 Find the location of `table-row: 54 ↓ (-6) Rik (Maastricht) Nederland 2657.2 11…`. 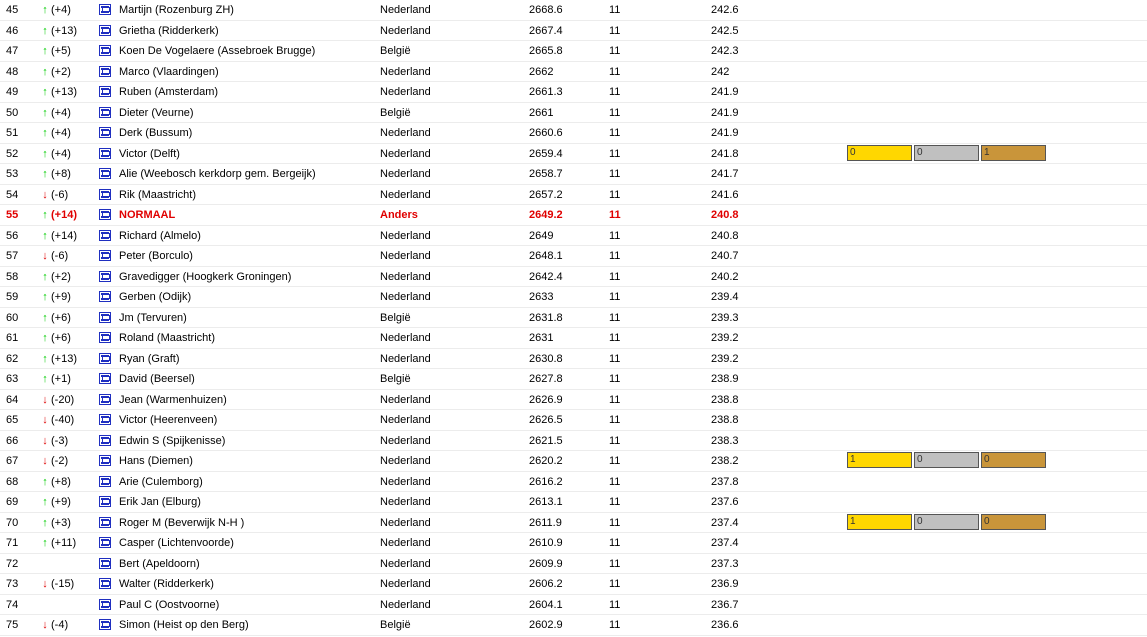

table-row: 54 ↓ (-6) Rik (Maastricht) Nederland 2657.2 11… is located at coordinates (573, 194).